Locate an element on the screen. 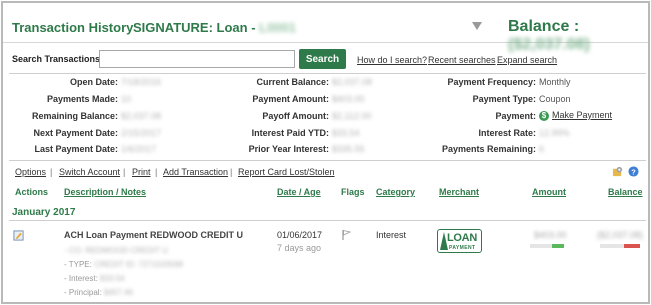  transaction-note-interest: - Interest: $33.54 is located at coordinates (94, 278).